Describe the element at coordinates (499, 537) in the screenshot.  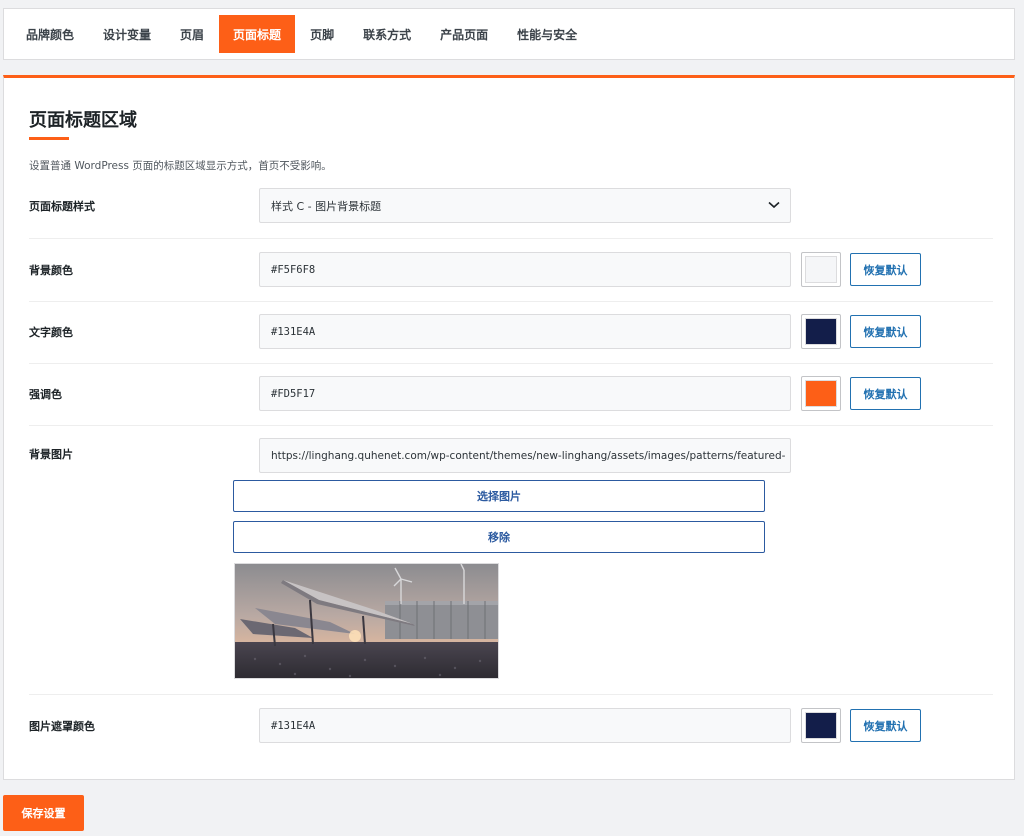
I see `remove-image-button: 移除` at that location.